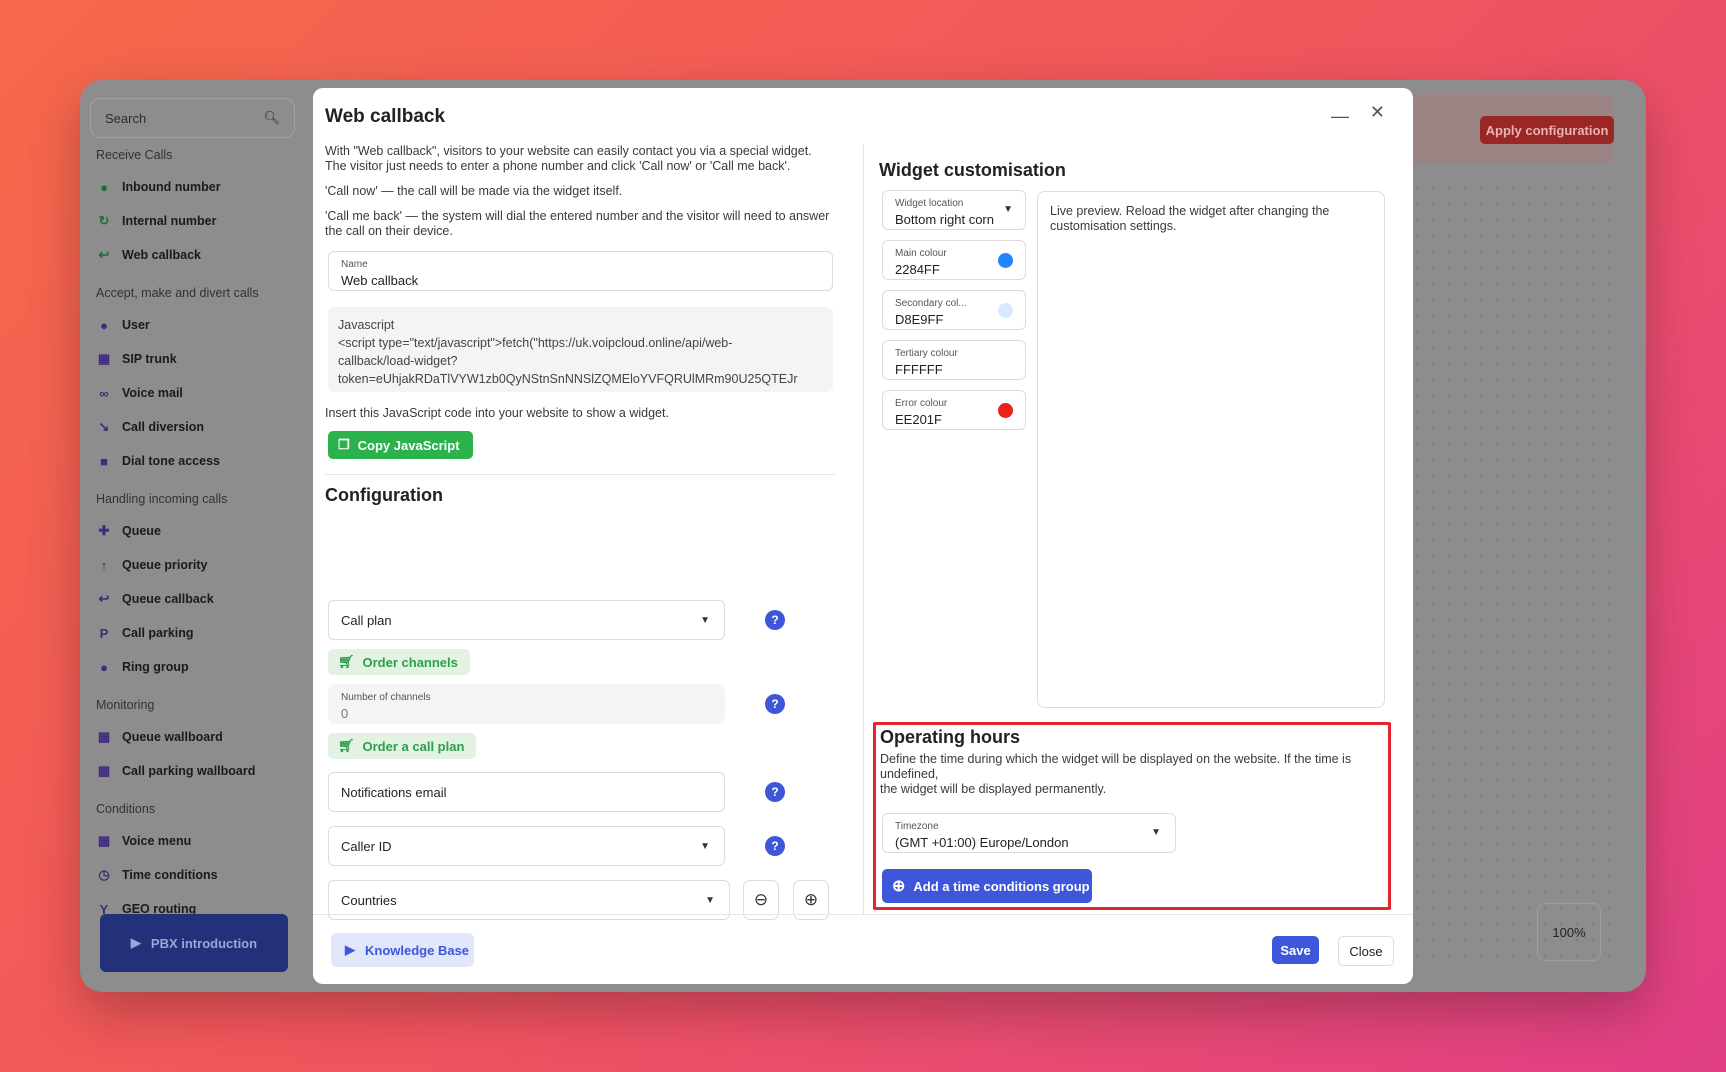 This screenshot has width=1726, height=1072. I want to click on sidebar-item-label: Call parking, so click(158, 633).